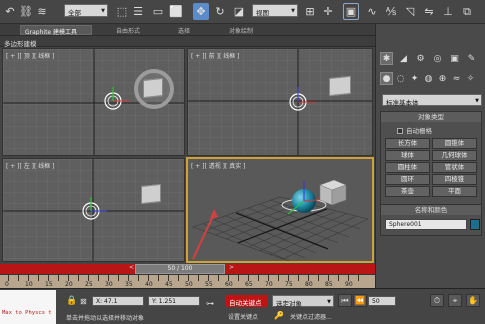 This screenshot has width=485, height=324. I want to click on link-icon: ⛓, so click(26, 11).